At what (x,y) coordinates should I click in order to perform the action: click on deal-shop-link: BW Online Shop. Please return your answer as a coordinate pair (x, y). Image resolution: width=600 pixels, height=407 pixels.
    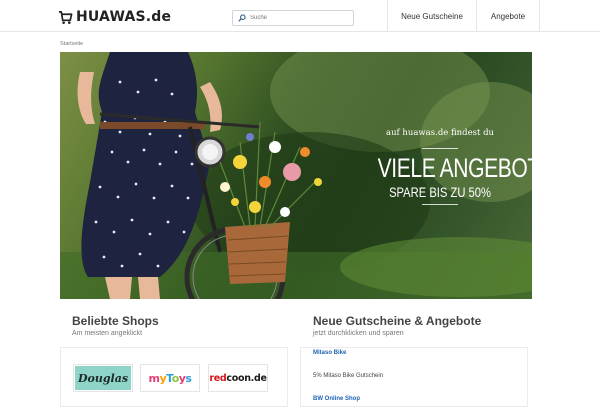
    Looking at the image, I should click on (336, 399).